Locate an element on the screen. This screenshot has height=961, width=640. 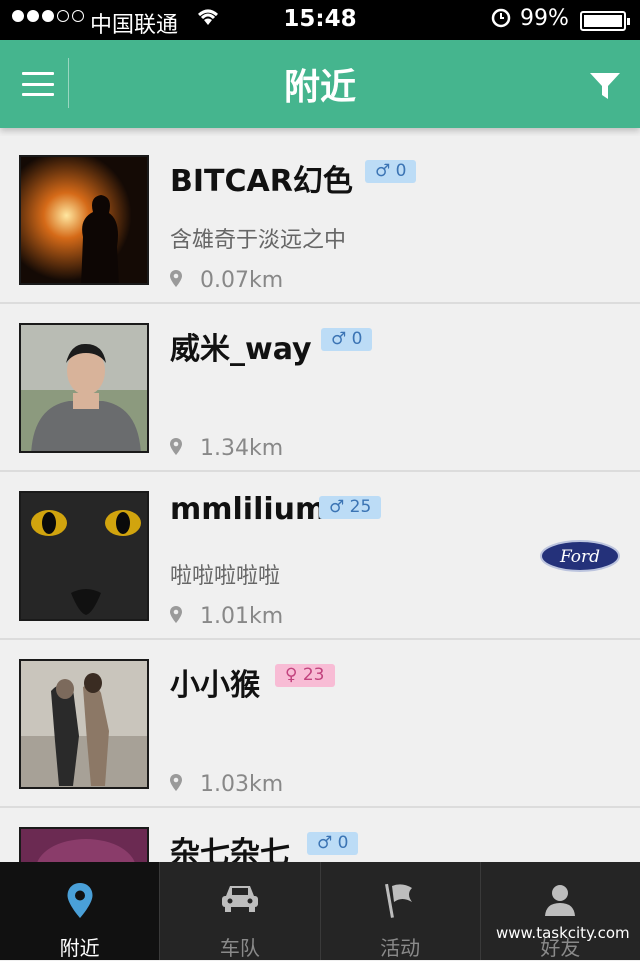
gender-badge: ♂ 25 is located at coordinates (350, 507).